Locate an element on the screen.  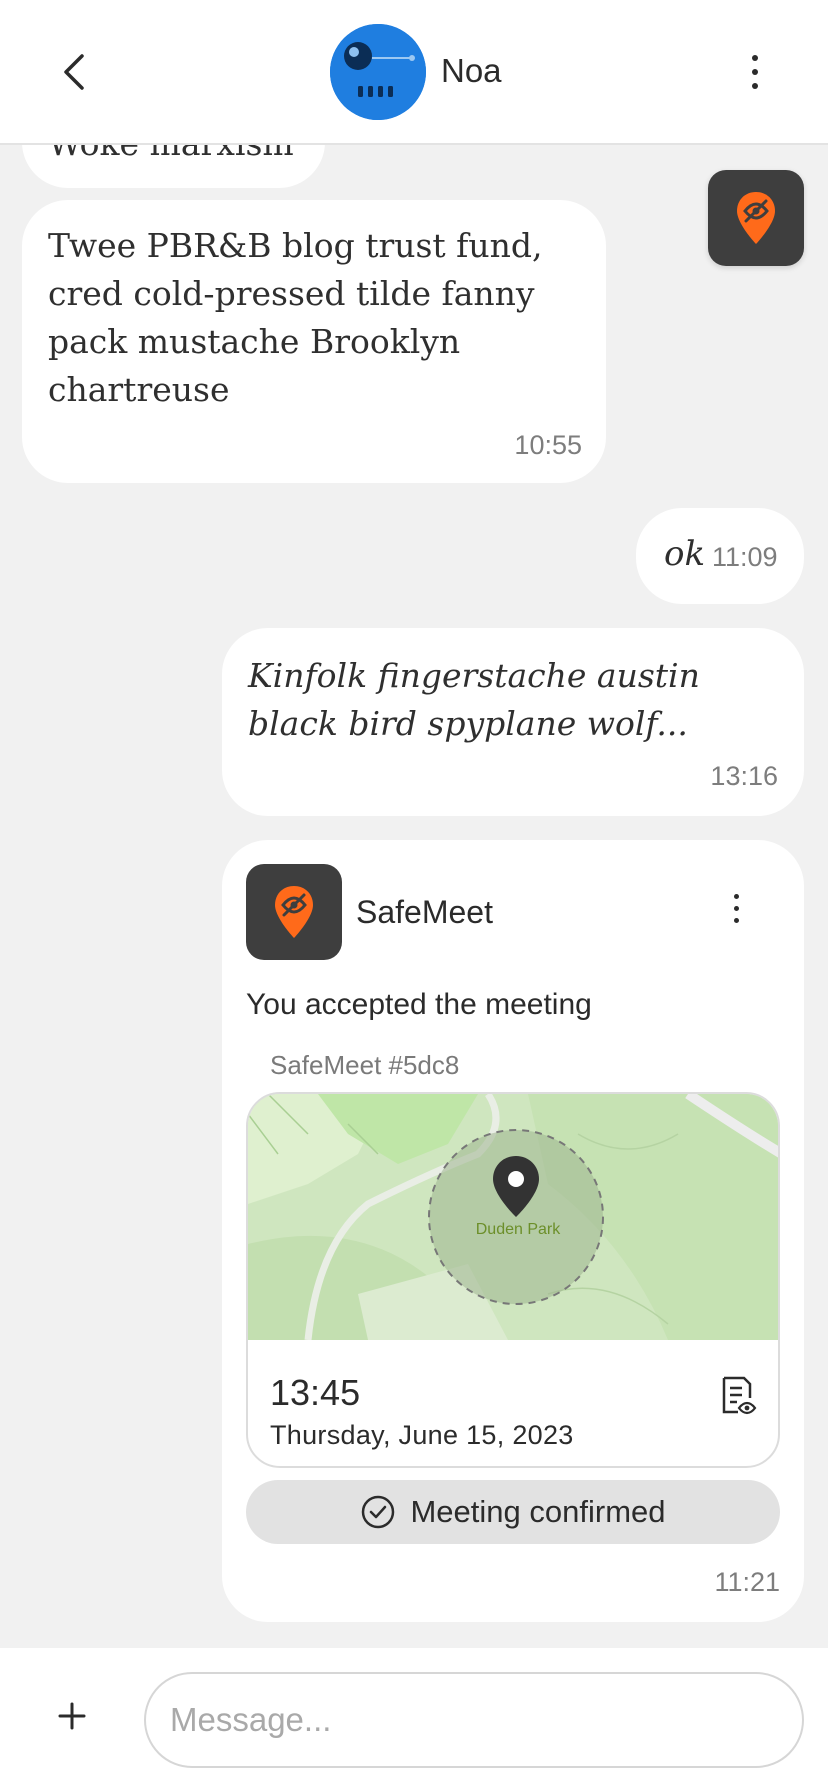
message-input is located at coordinates (474, 1720).